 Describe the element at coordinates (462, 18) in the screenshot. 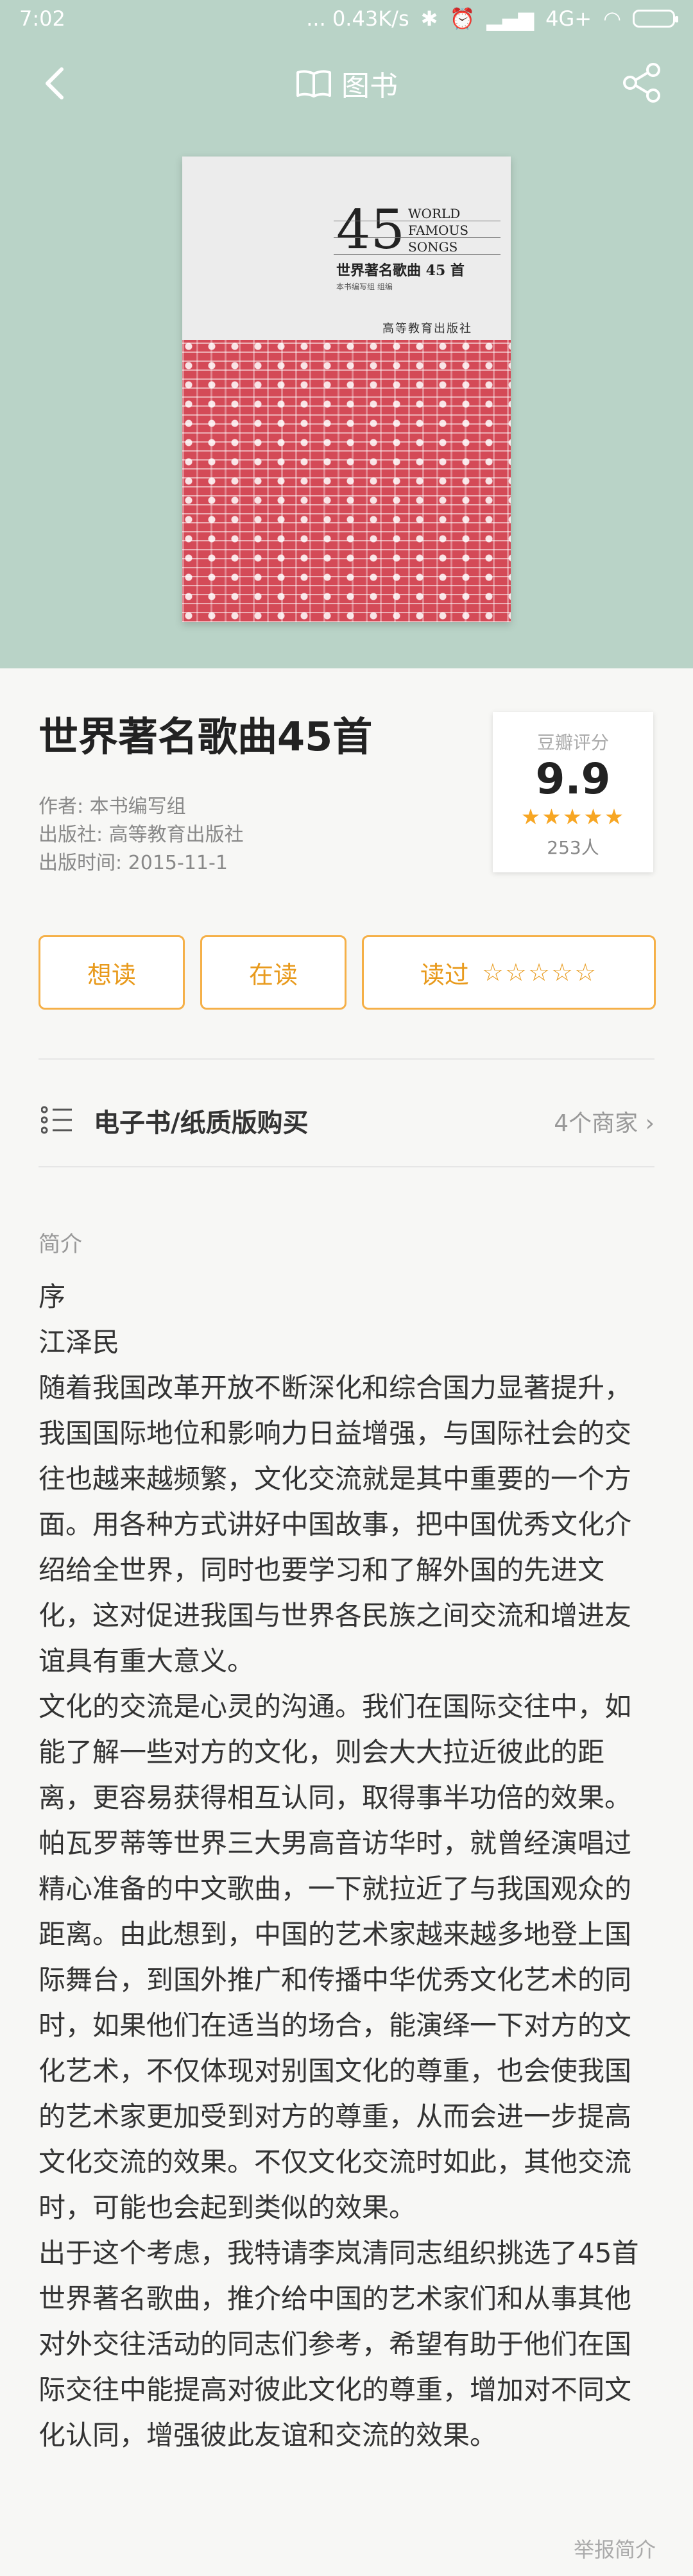

I see `alarm-icon: ⏰` at that location.